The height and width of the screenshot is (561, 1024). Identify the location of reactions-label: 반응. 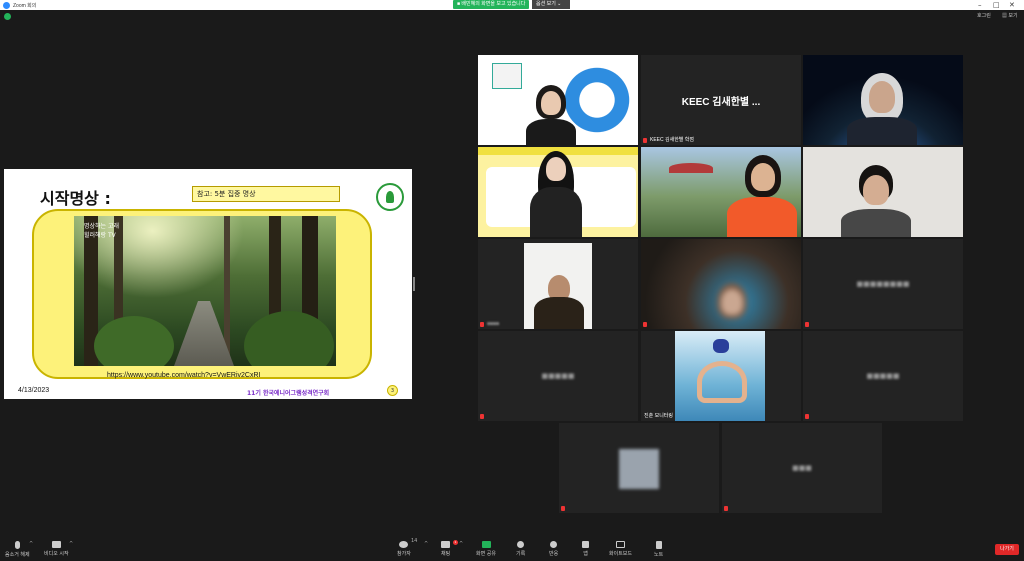
(554, 554).